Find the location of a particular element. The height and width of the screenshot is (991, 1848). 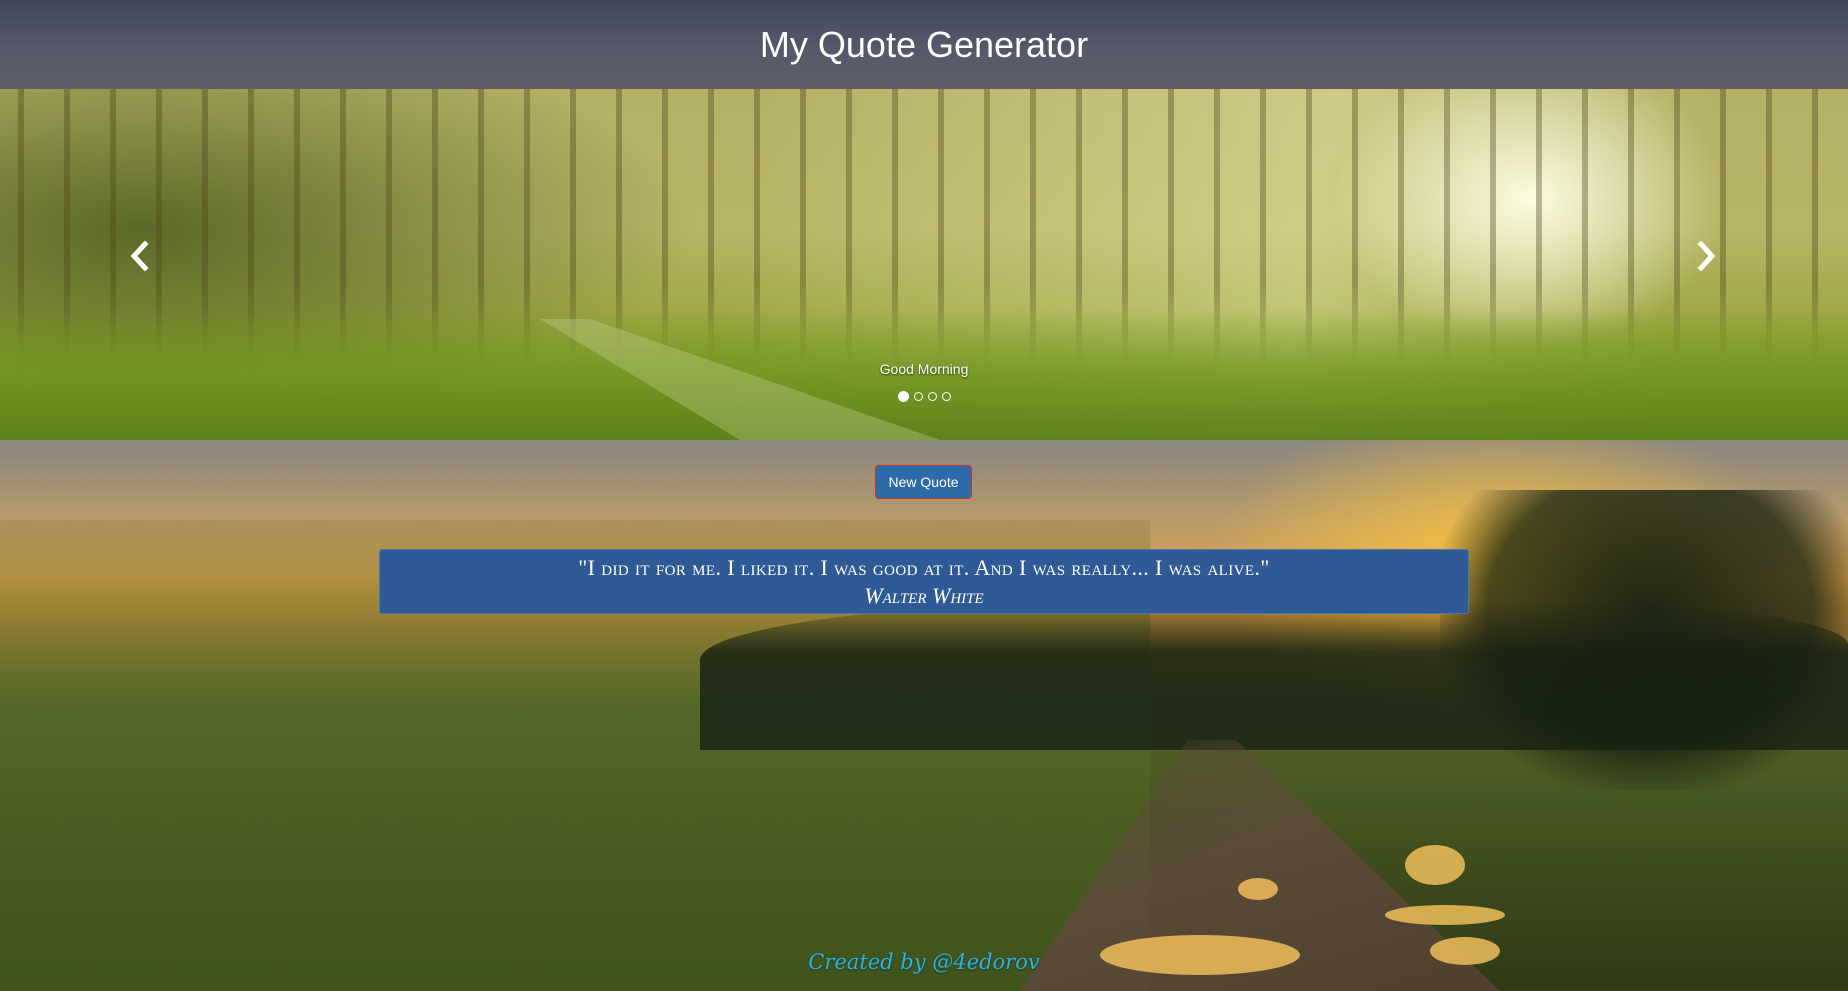

carousel-next-button is located at coordinates (1706, 259).